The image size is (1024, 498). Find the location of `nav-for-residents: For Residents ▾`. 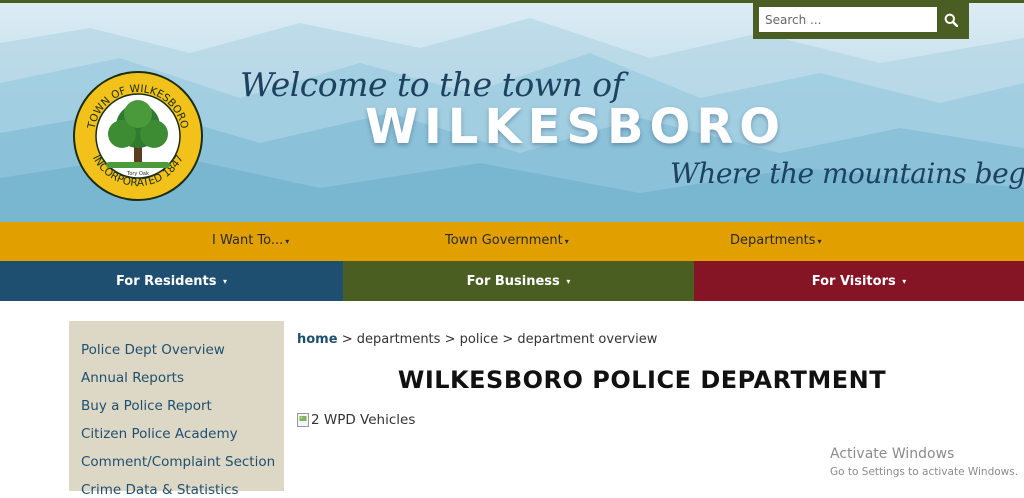

nav-for-residents: For Residents ▾ is located at coordinates (171, 281).